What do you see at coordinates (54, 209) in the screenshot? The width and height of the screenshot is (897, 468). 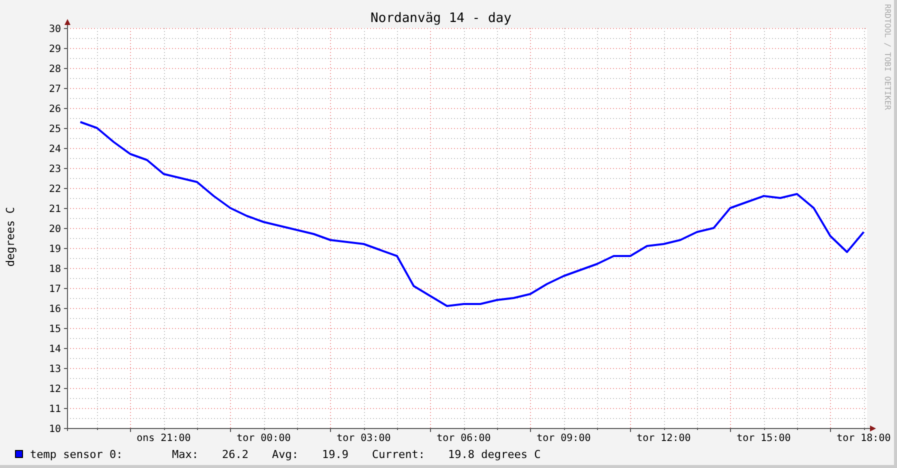 I see `y-tick-label: 21` at bounding box center [54, 209].